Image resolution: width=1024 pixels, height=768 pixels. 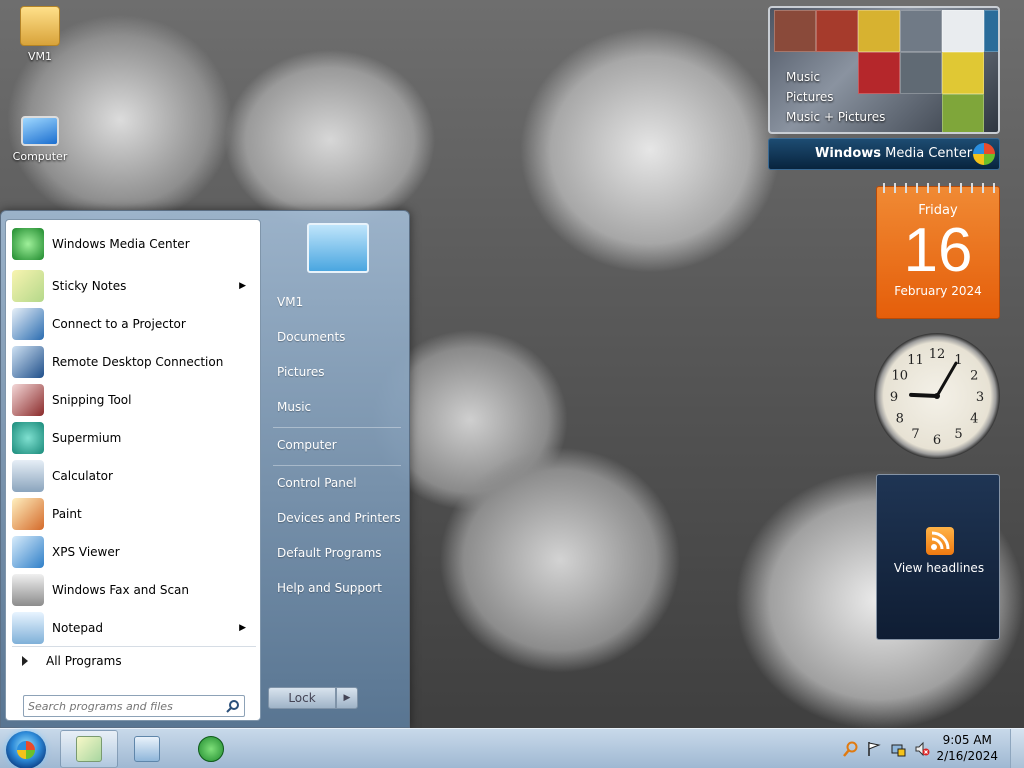 What do you see at coordinates (294, 407) in the screenshot?
I see `start-place-link: Music` at bounding box center [294, 407].